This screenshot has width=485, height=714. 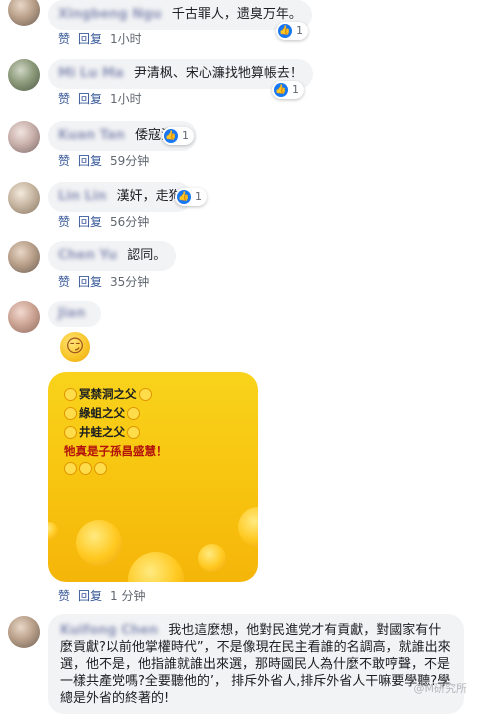 What do you see at coordinates (129, 282) in the screenshot?
I see `timestamp: 35分钟` at bounding box center [129, 282].